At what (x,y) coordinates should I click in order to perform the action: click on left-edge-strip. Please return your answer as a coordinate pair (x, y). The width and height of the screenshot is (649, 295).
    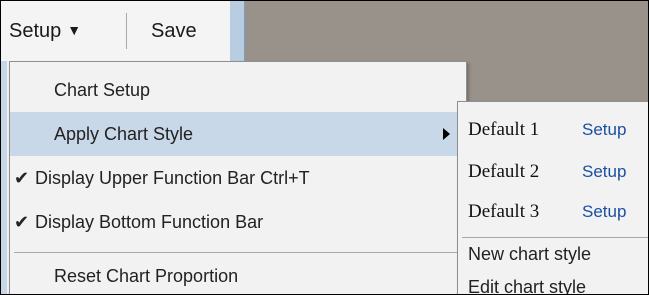
    Looking at the image, I should click on (4, 177).